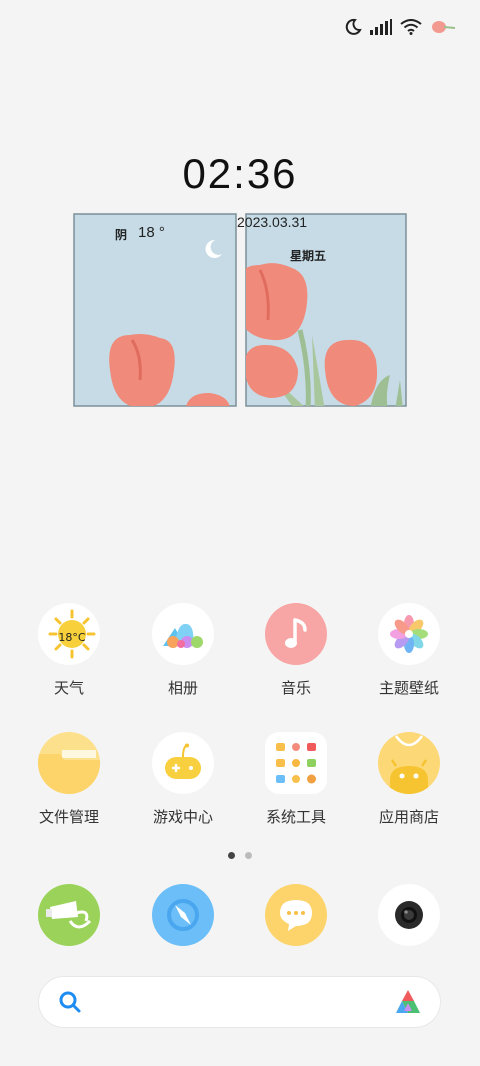  I want to click on browser-compass-icon, so click(183, 915).